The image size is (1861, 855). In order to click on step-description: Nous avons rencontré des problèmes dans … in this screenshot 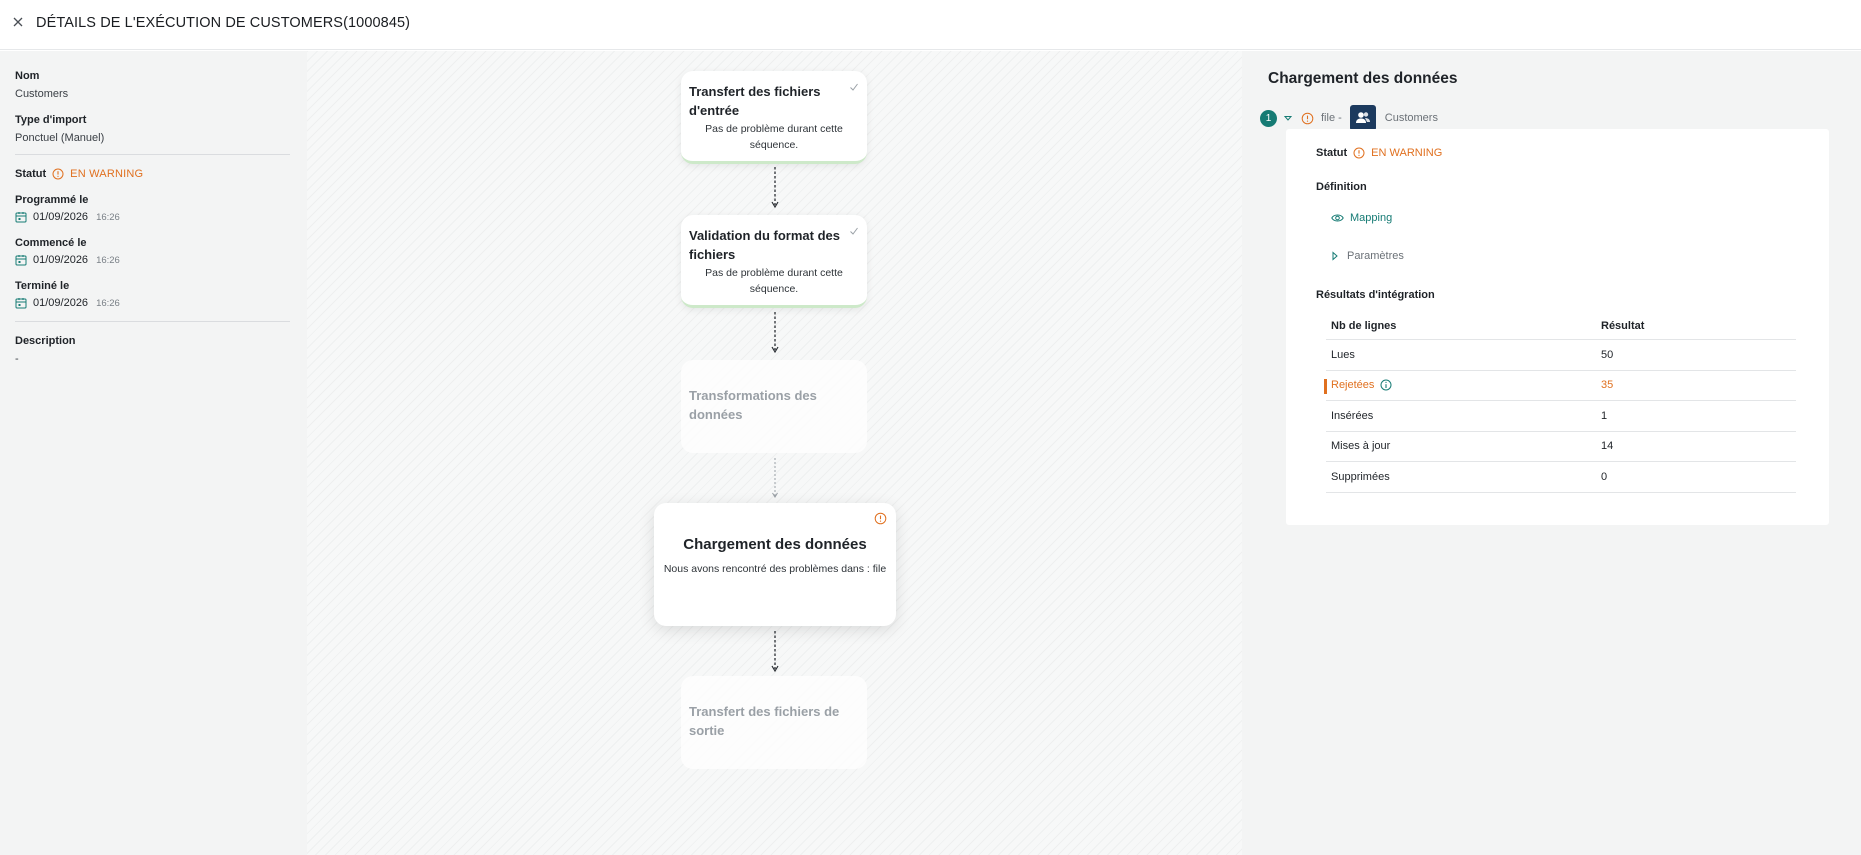, I will do `click(775, 569)`.